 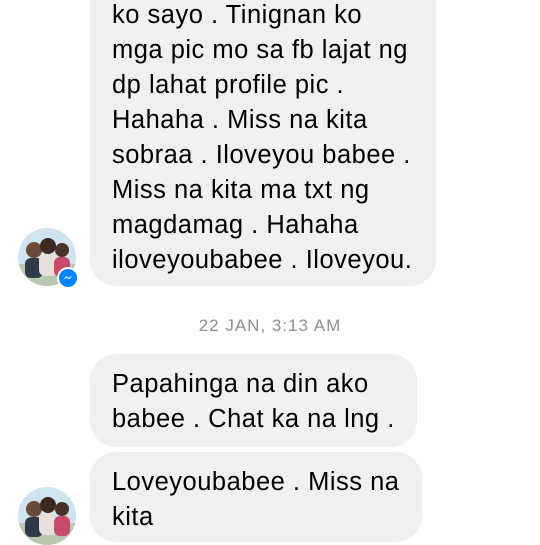 What do you see at coordinates (261, 155) in the screenshot?
I see `message-line: sobraa . Iloveyou babee .` at bounding box center [261, 155].